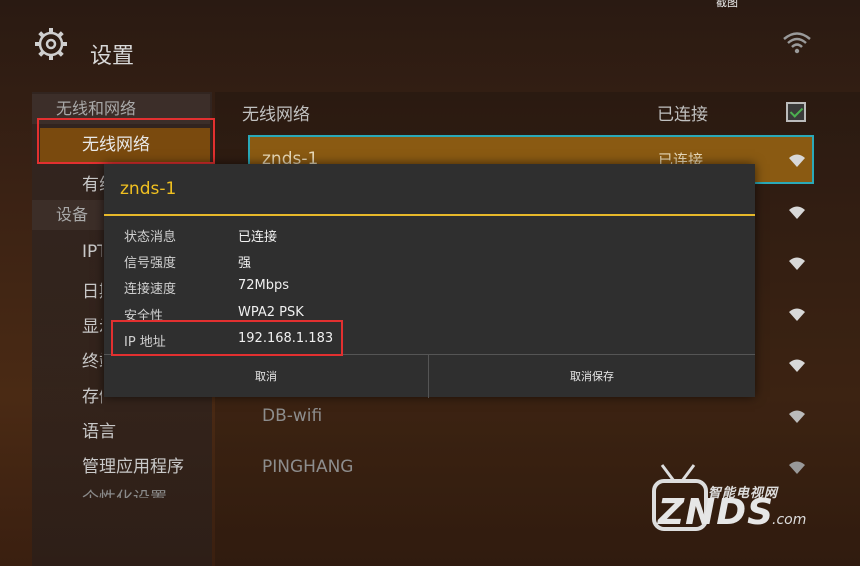 The height and width of the screenshot is (566, 860). I want to click on sidebar-item-manage-apps: 管理应用程序, so click(133, 464).